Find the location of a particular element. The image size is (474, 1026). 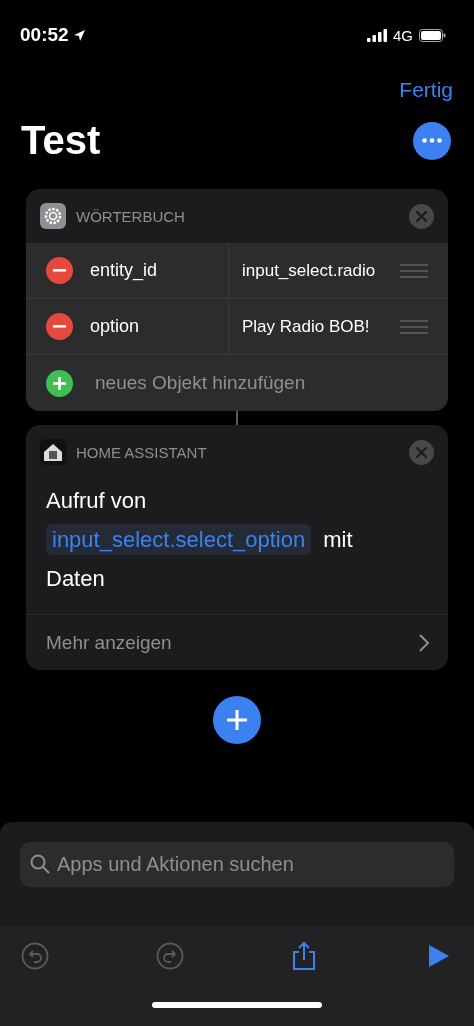

action-header: HOME ASSISTANT is located at coordinates (142, 452).